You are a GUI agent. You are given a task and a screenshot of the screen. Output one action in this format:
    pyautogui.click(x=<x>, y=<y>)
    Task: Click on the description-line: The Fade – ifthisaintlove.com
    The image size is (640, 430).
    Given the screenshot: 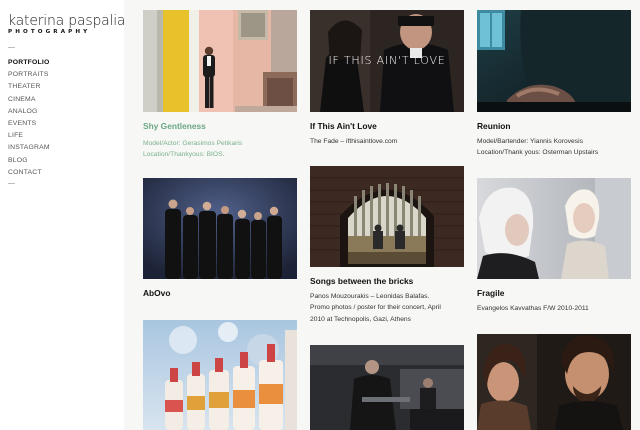 What is the action you would take?
    pyautogui.click(x=354, y=141)
    